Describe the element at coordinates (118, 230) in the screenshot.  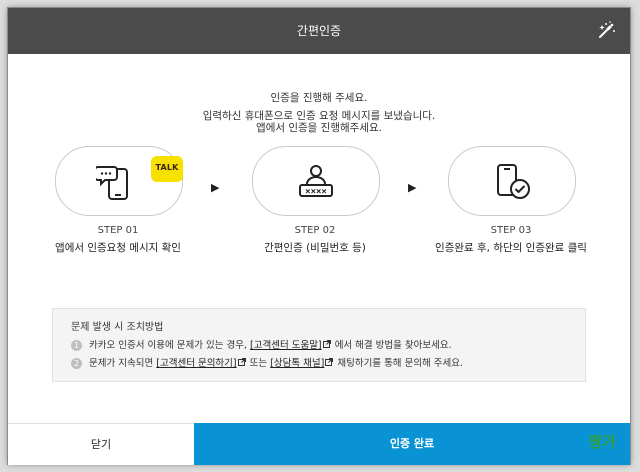
I see `step-1-label: STEP 01` at that location.